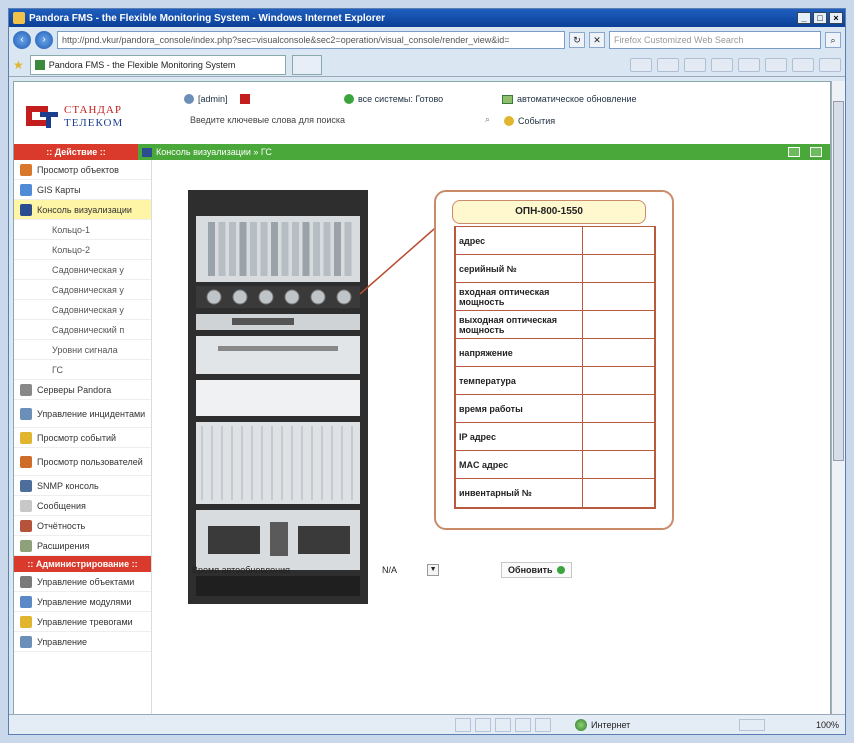 This screenshot has width=854, height=743. I want to click on sidebar-item: Просмотр событий, so click(82, 438).